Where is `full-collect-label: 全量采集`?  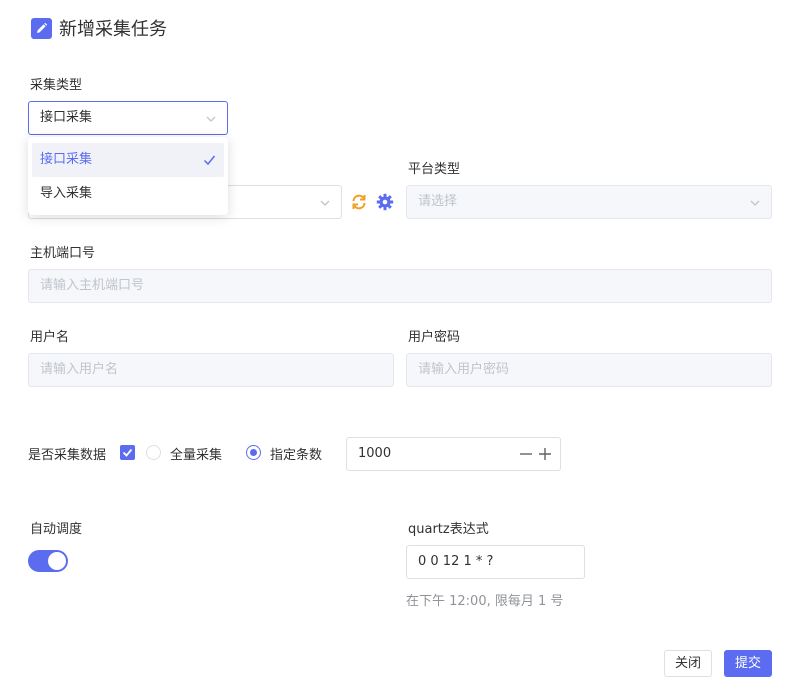
full-collect-label: 全量采集 is located at coordinates (196, 455).